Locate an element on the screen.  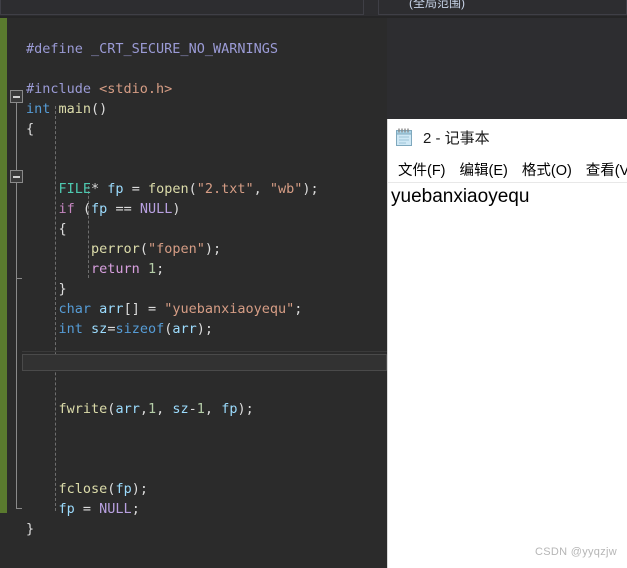
code-token: char is located at coordinates (75, 309).